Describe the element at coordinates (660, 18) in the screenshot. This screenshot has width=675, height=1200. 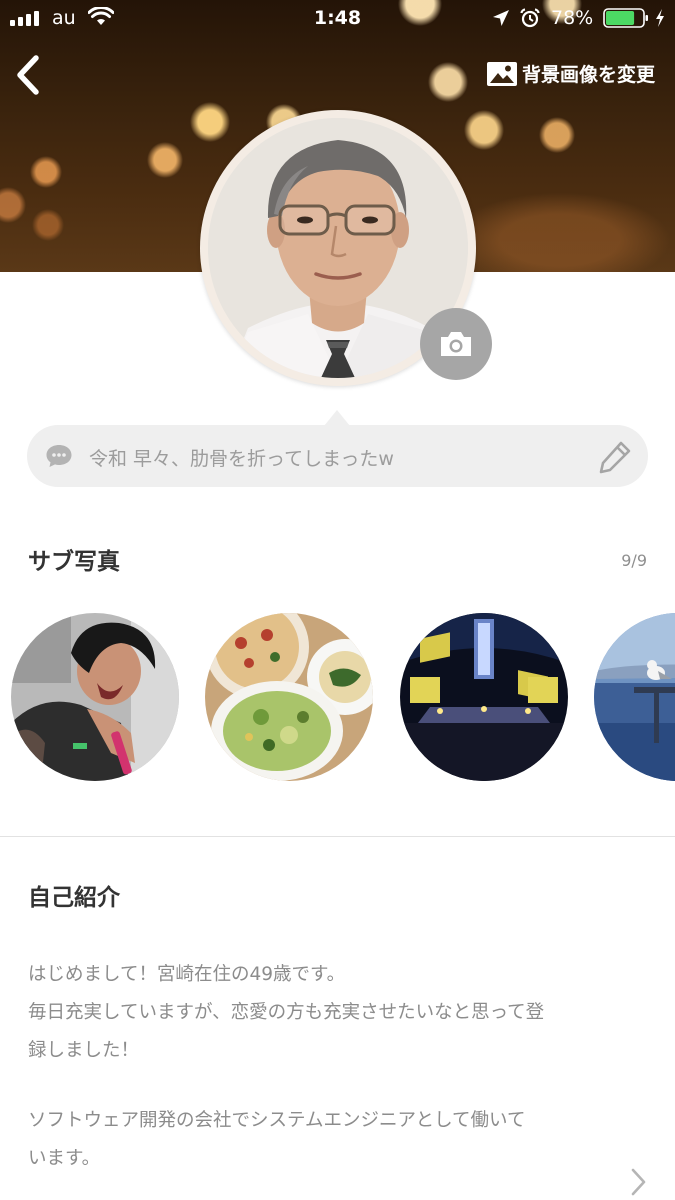
I see `charging-bolt-icon` at that location.